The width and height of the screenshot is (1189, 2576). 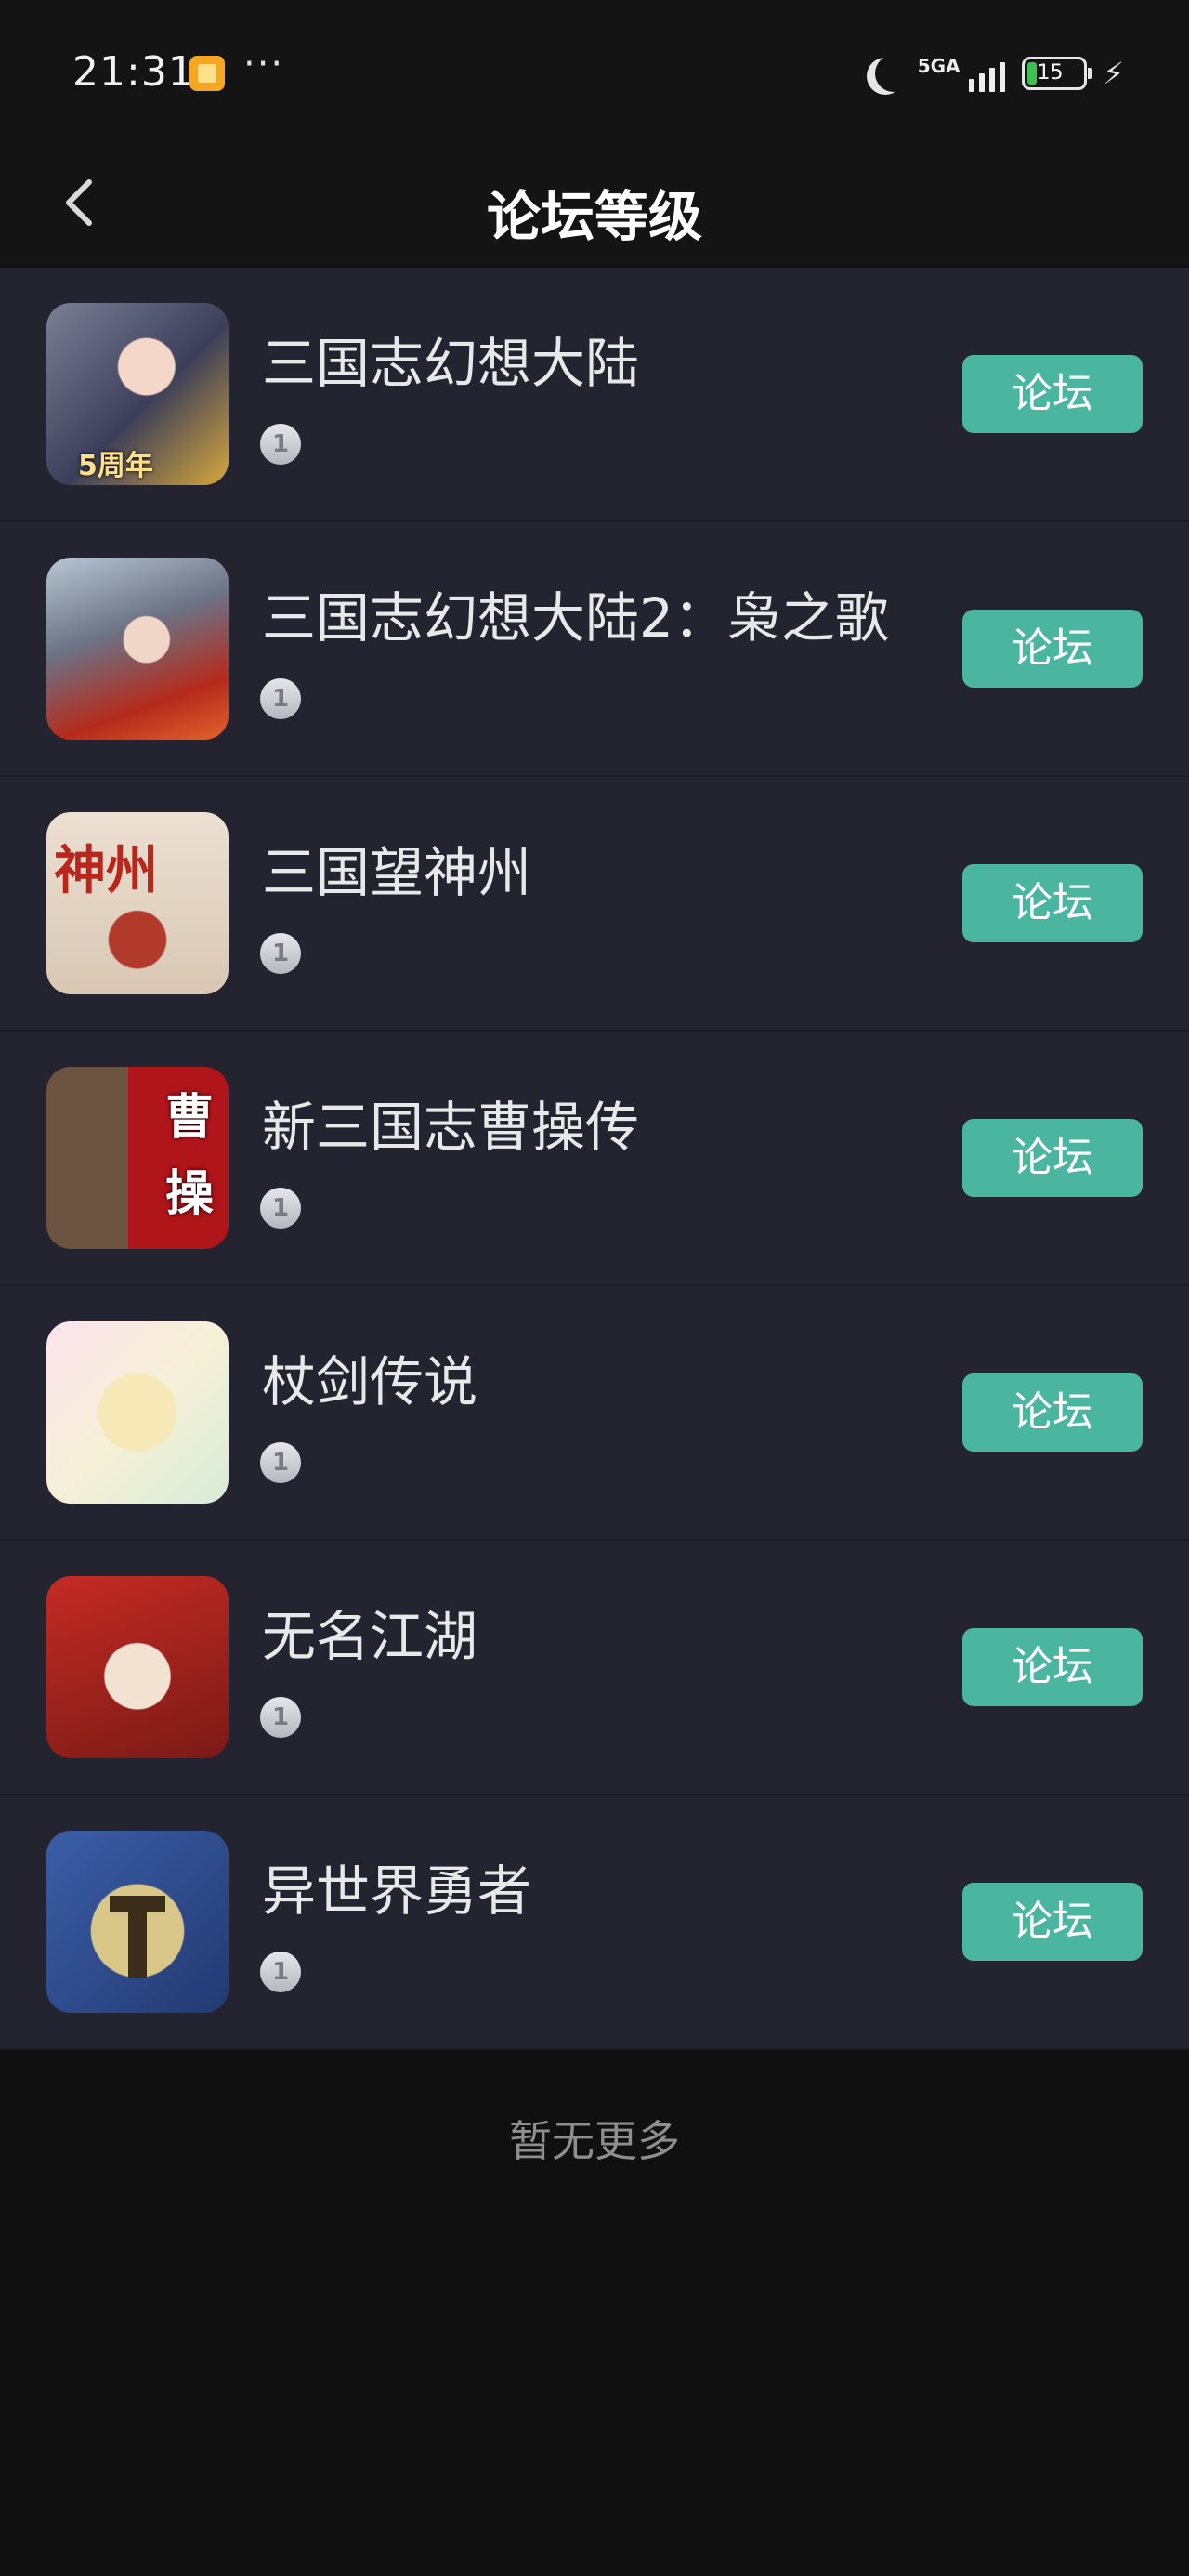 I want to click on no-more-text: 暂无更多, so click(x=594, y=2141).